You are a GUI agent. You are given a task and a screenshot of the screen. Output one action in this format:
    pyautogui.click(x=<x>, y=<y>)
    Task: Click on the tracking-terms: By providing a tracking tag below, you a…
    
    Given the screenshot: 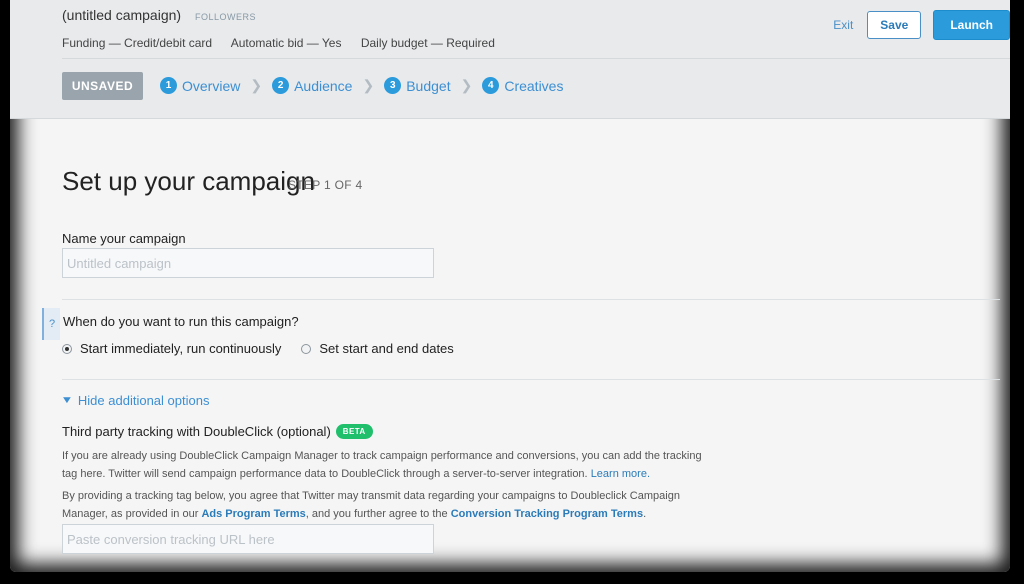 What is the action you would take?
    pyautogui.click(x=382, y=505)
    